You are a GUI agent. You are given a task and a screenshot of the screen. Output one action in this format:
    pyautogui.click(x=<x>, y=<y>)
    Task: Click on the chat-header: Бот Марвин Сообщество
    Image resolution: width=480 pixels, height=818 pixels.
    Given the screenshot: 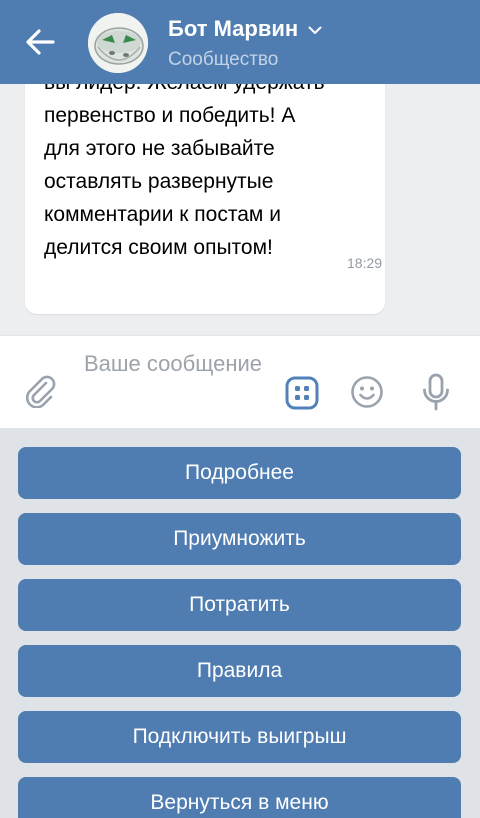 What is the action you would take?
    pyautogui.click(x=240, y=42)
    